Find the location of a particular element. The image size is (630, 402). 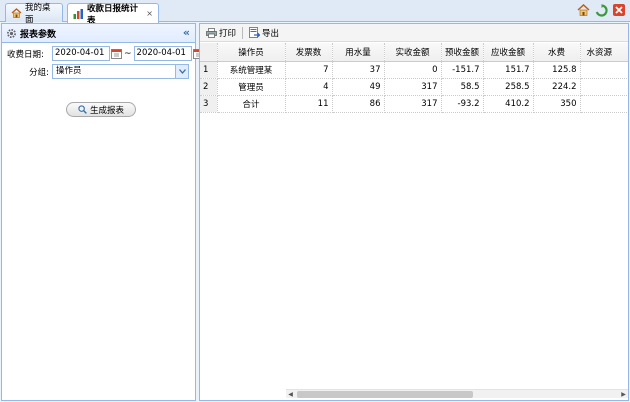

tab-label: 收款日报统计表 is located at coordinates (113, 14).